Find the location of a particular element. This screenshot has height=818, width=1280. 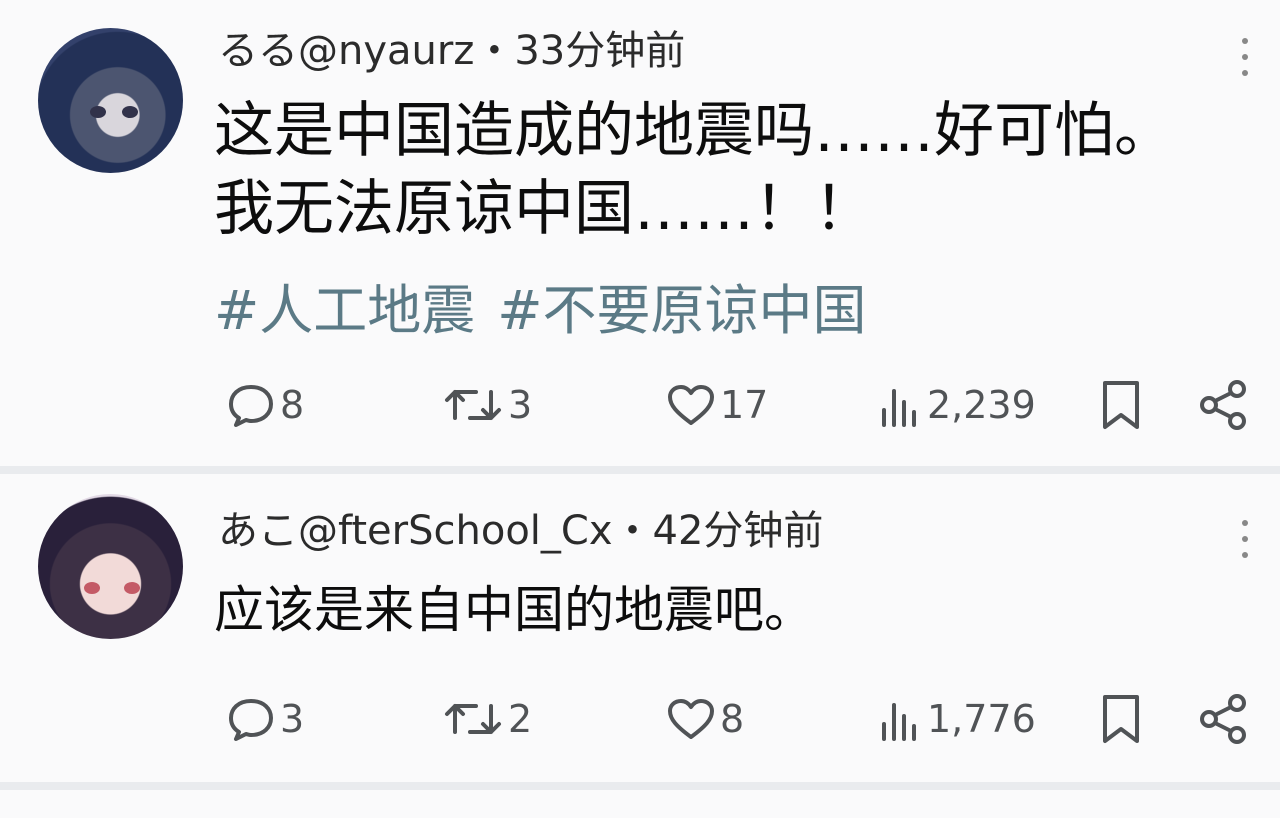

reply-button: 3 is located at coordinates (265, 719).